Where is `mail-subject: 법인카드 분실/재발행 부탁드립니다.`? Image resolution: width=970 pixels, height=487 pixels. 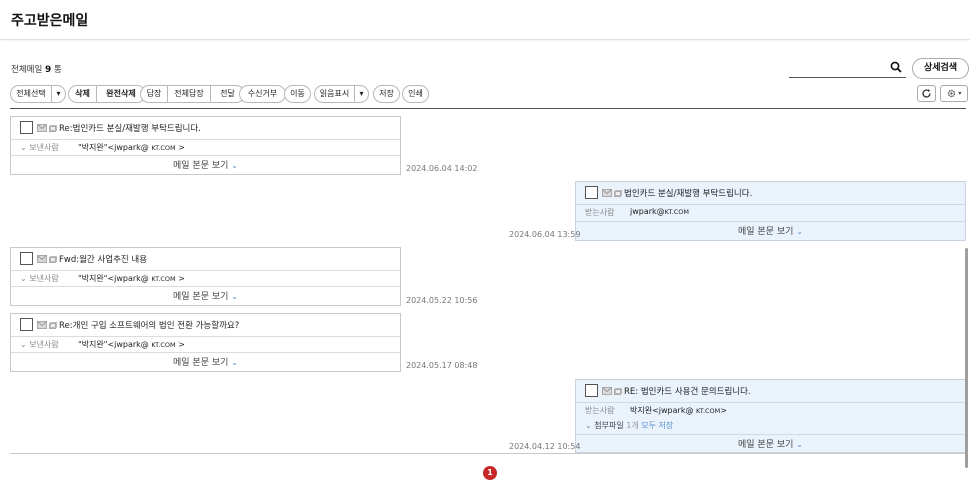 mail-subject: 법인카드 분실/재발행 부탁드립니다. is located at coordinates (688, 193).